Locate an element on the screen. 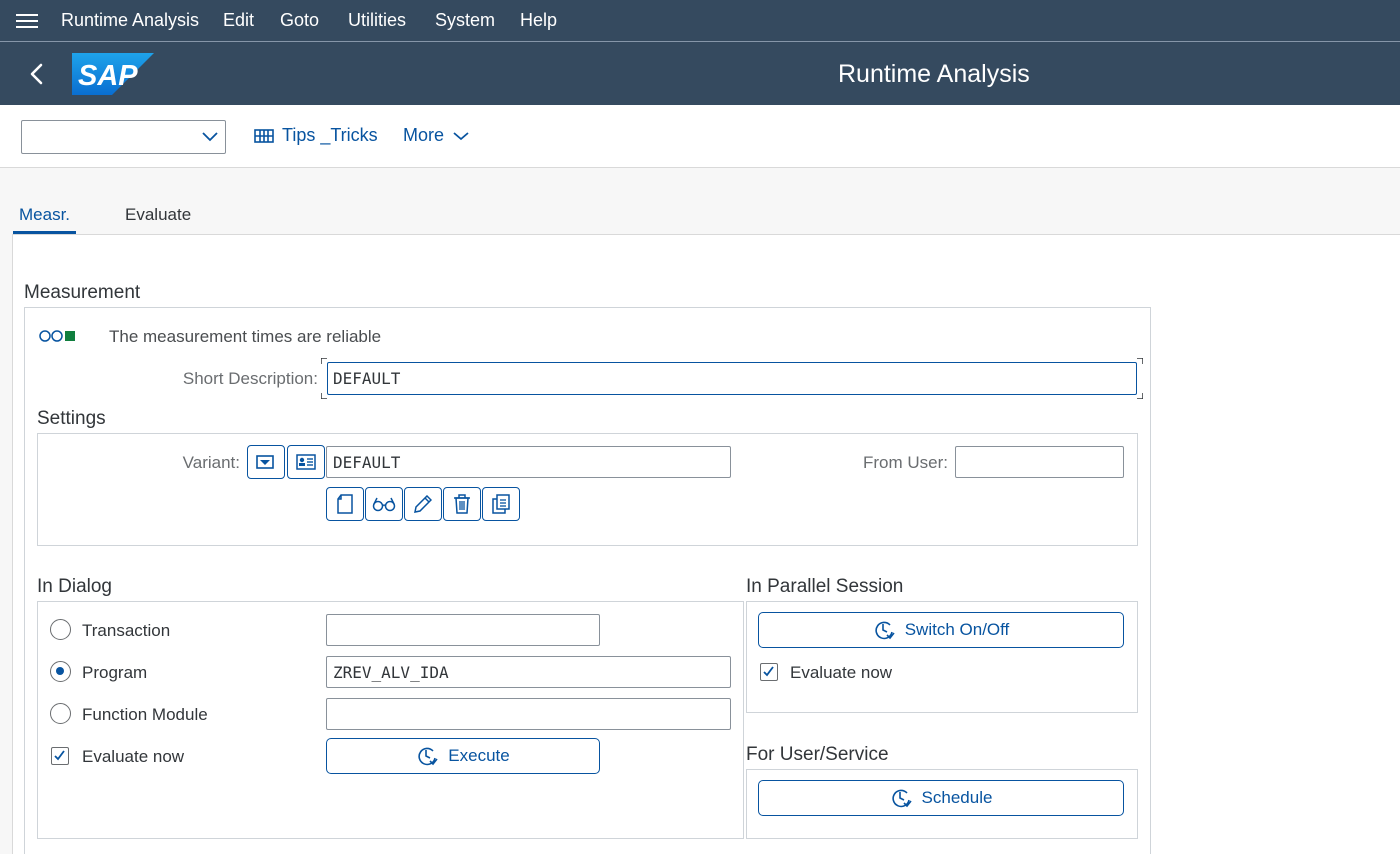 Image resolution: width=1400 pixels, height=854 pixels. get-variant-button is located at coordinates (266, 462).